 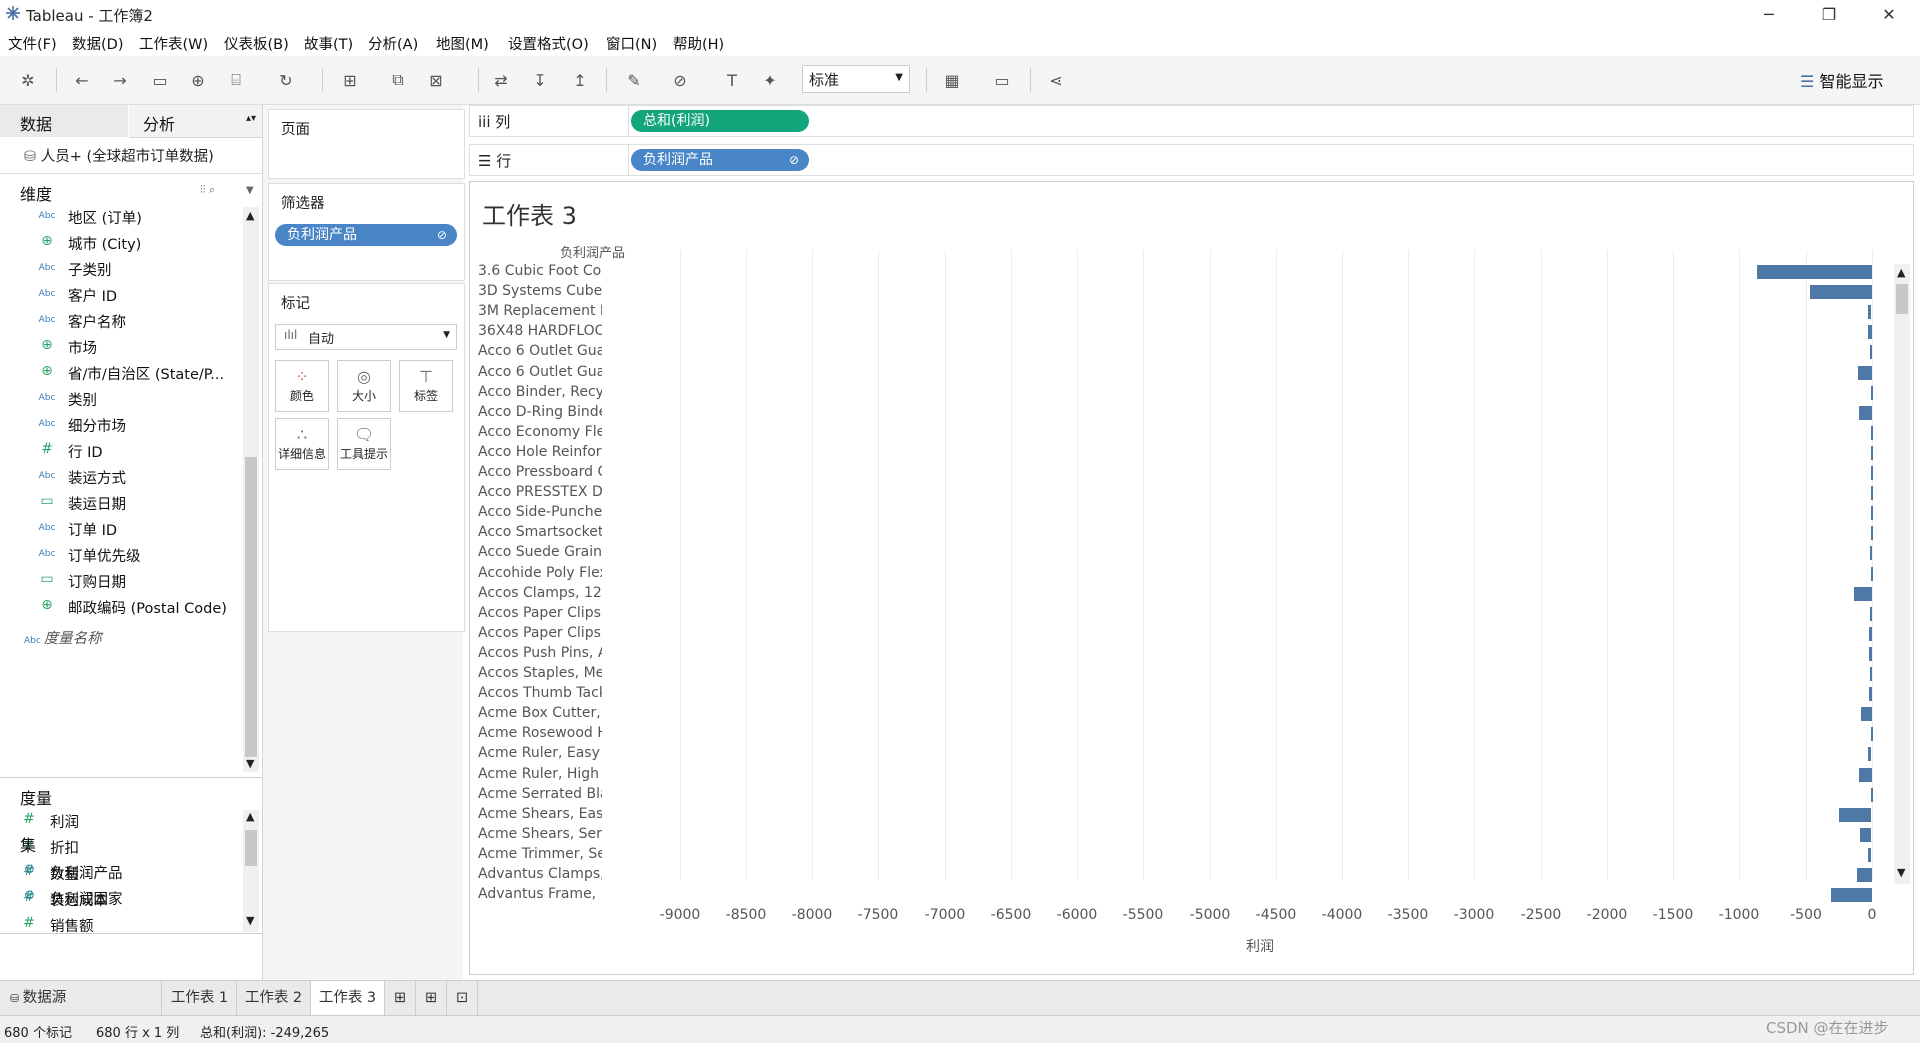 What do you see at coordinates (1056, 80) in the screenshot?
I see `share-icon: ⋖` at bounding box center [1056, 80].